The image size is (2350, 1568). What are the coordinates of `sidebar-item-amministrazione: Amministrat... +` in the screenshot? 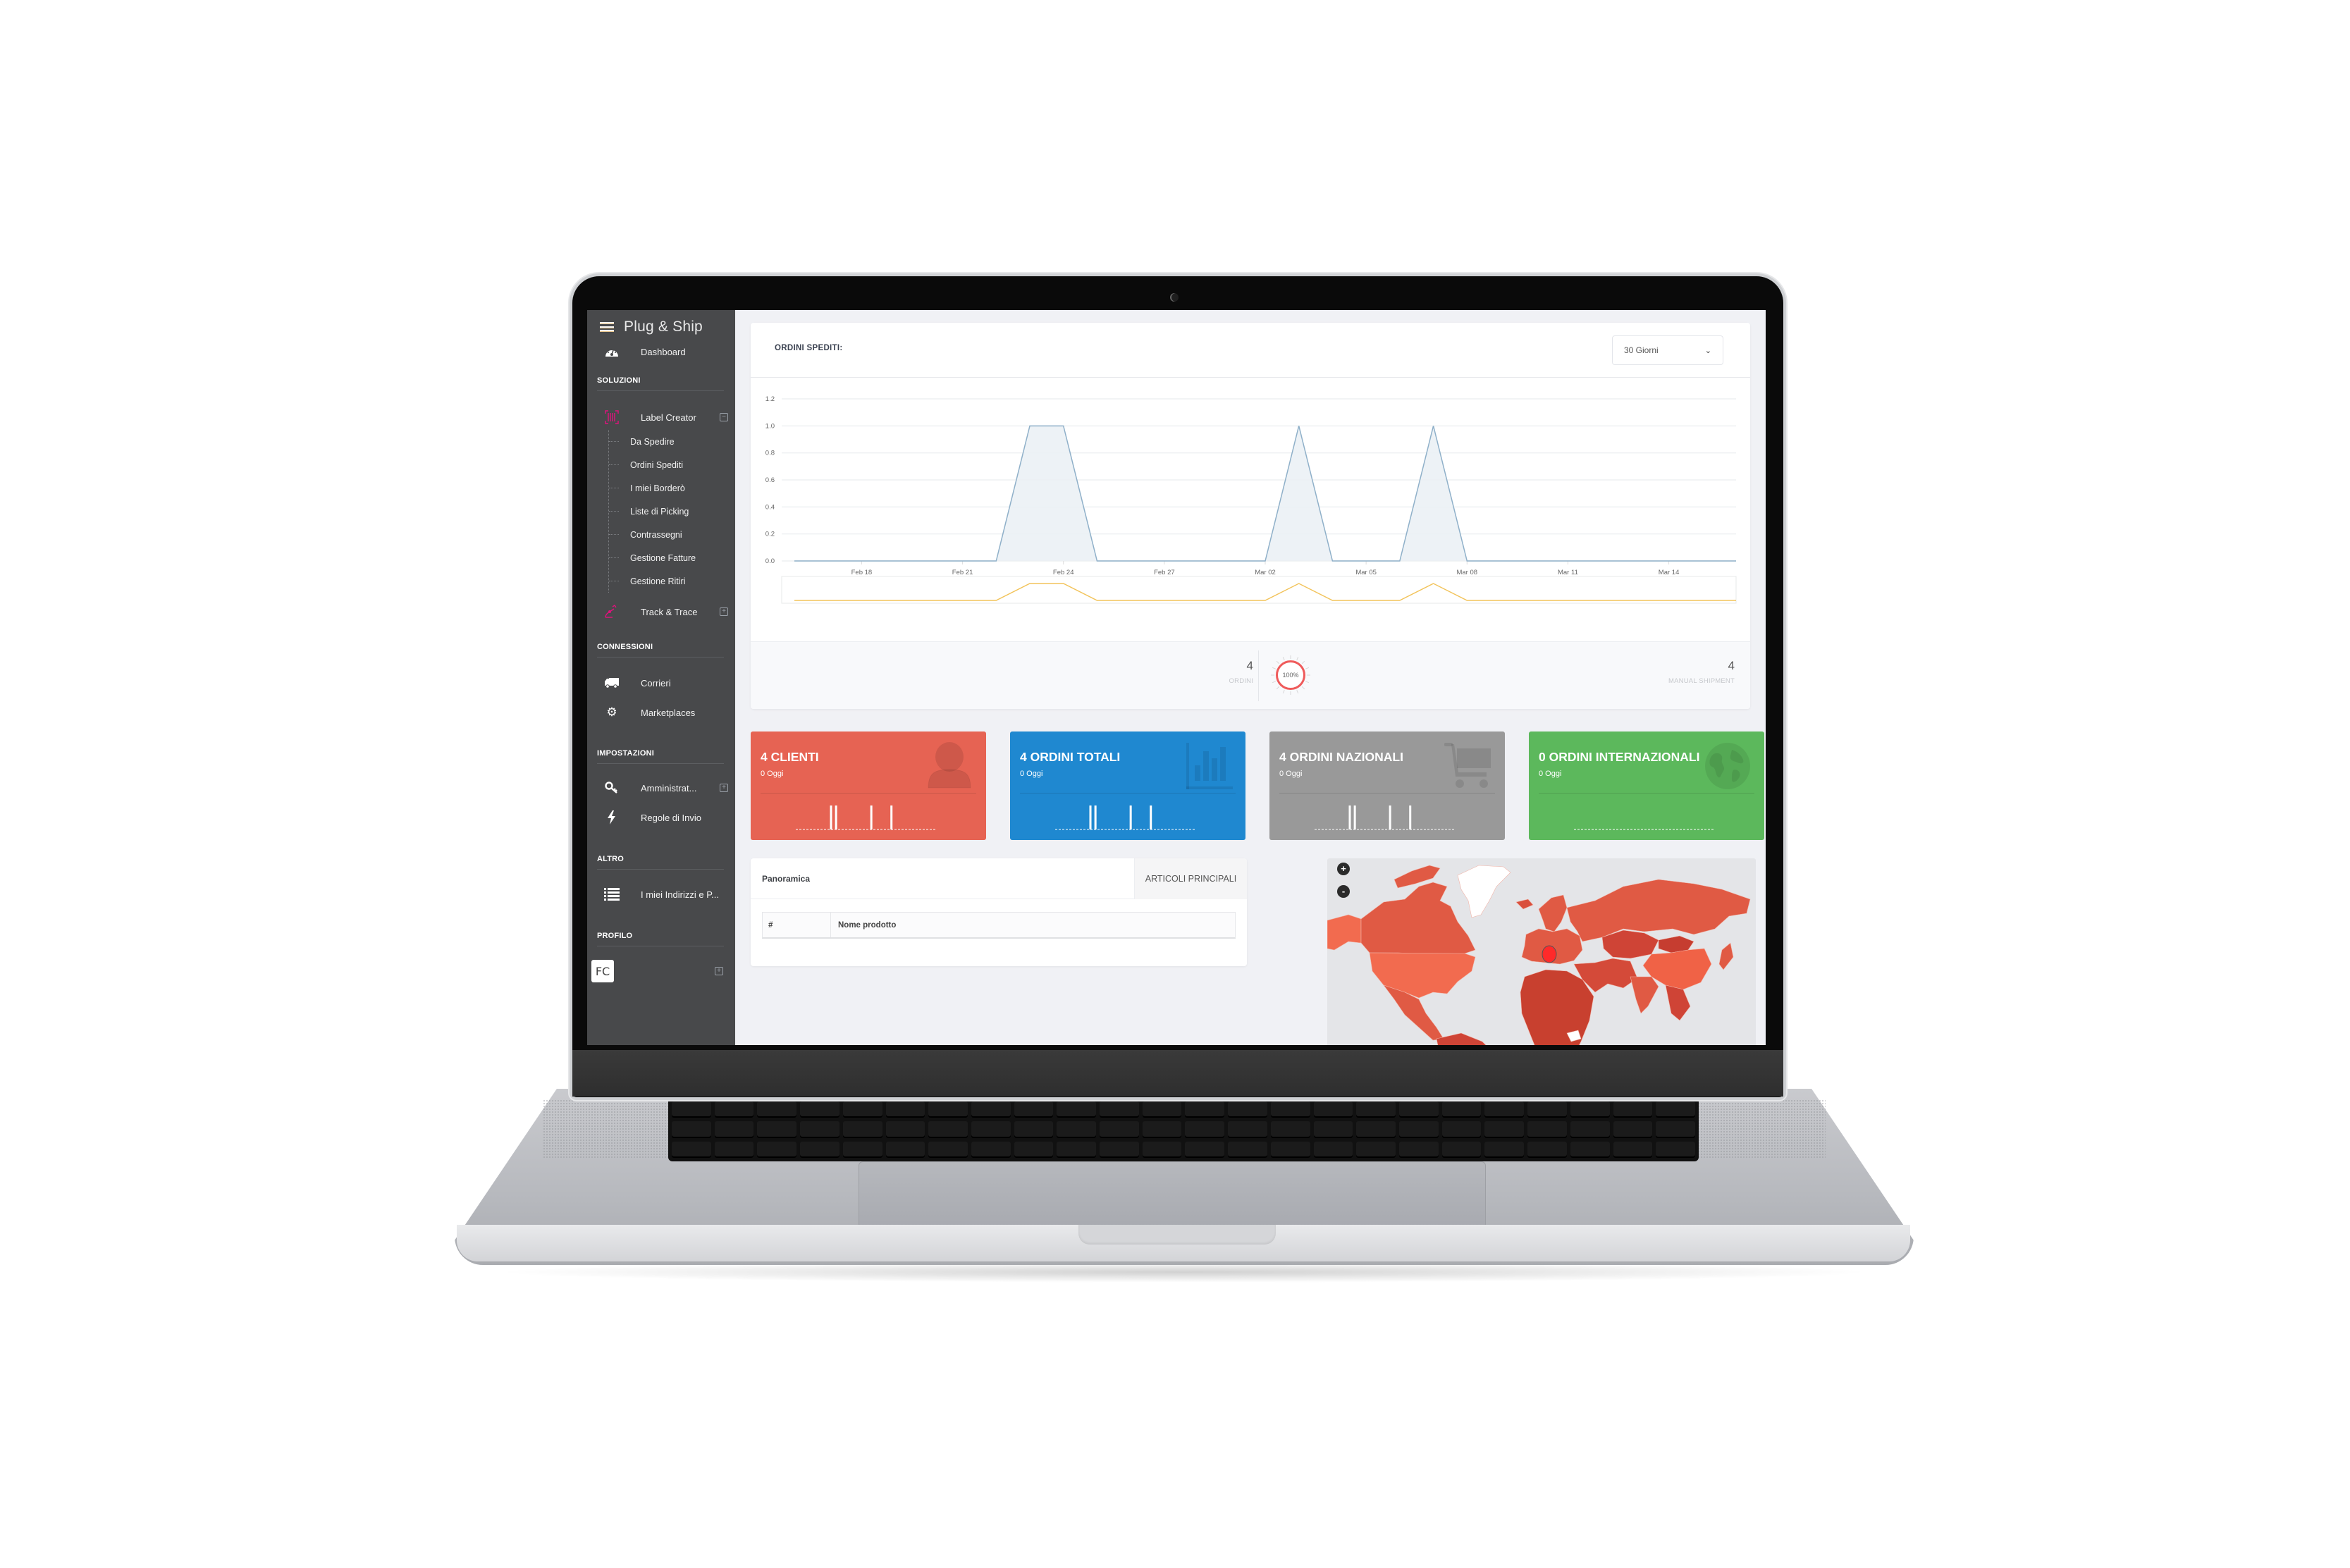 It's located at (665, 788).